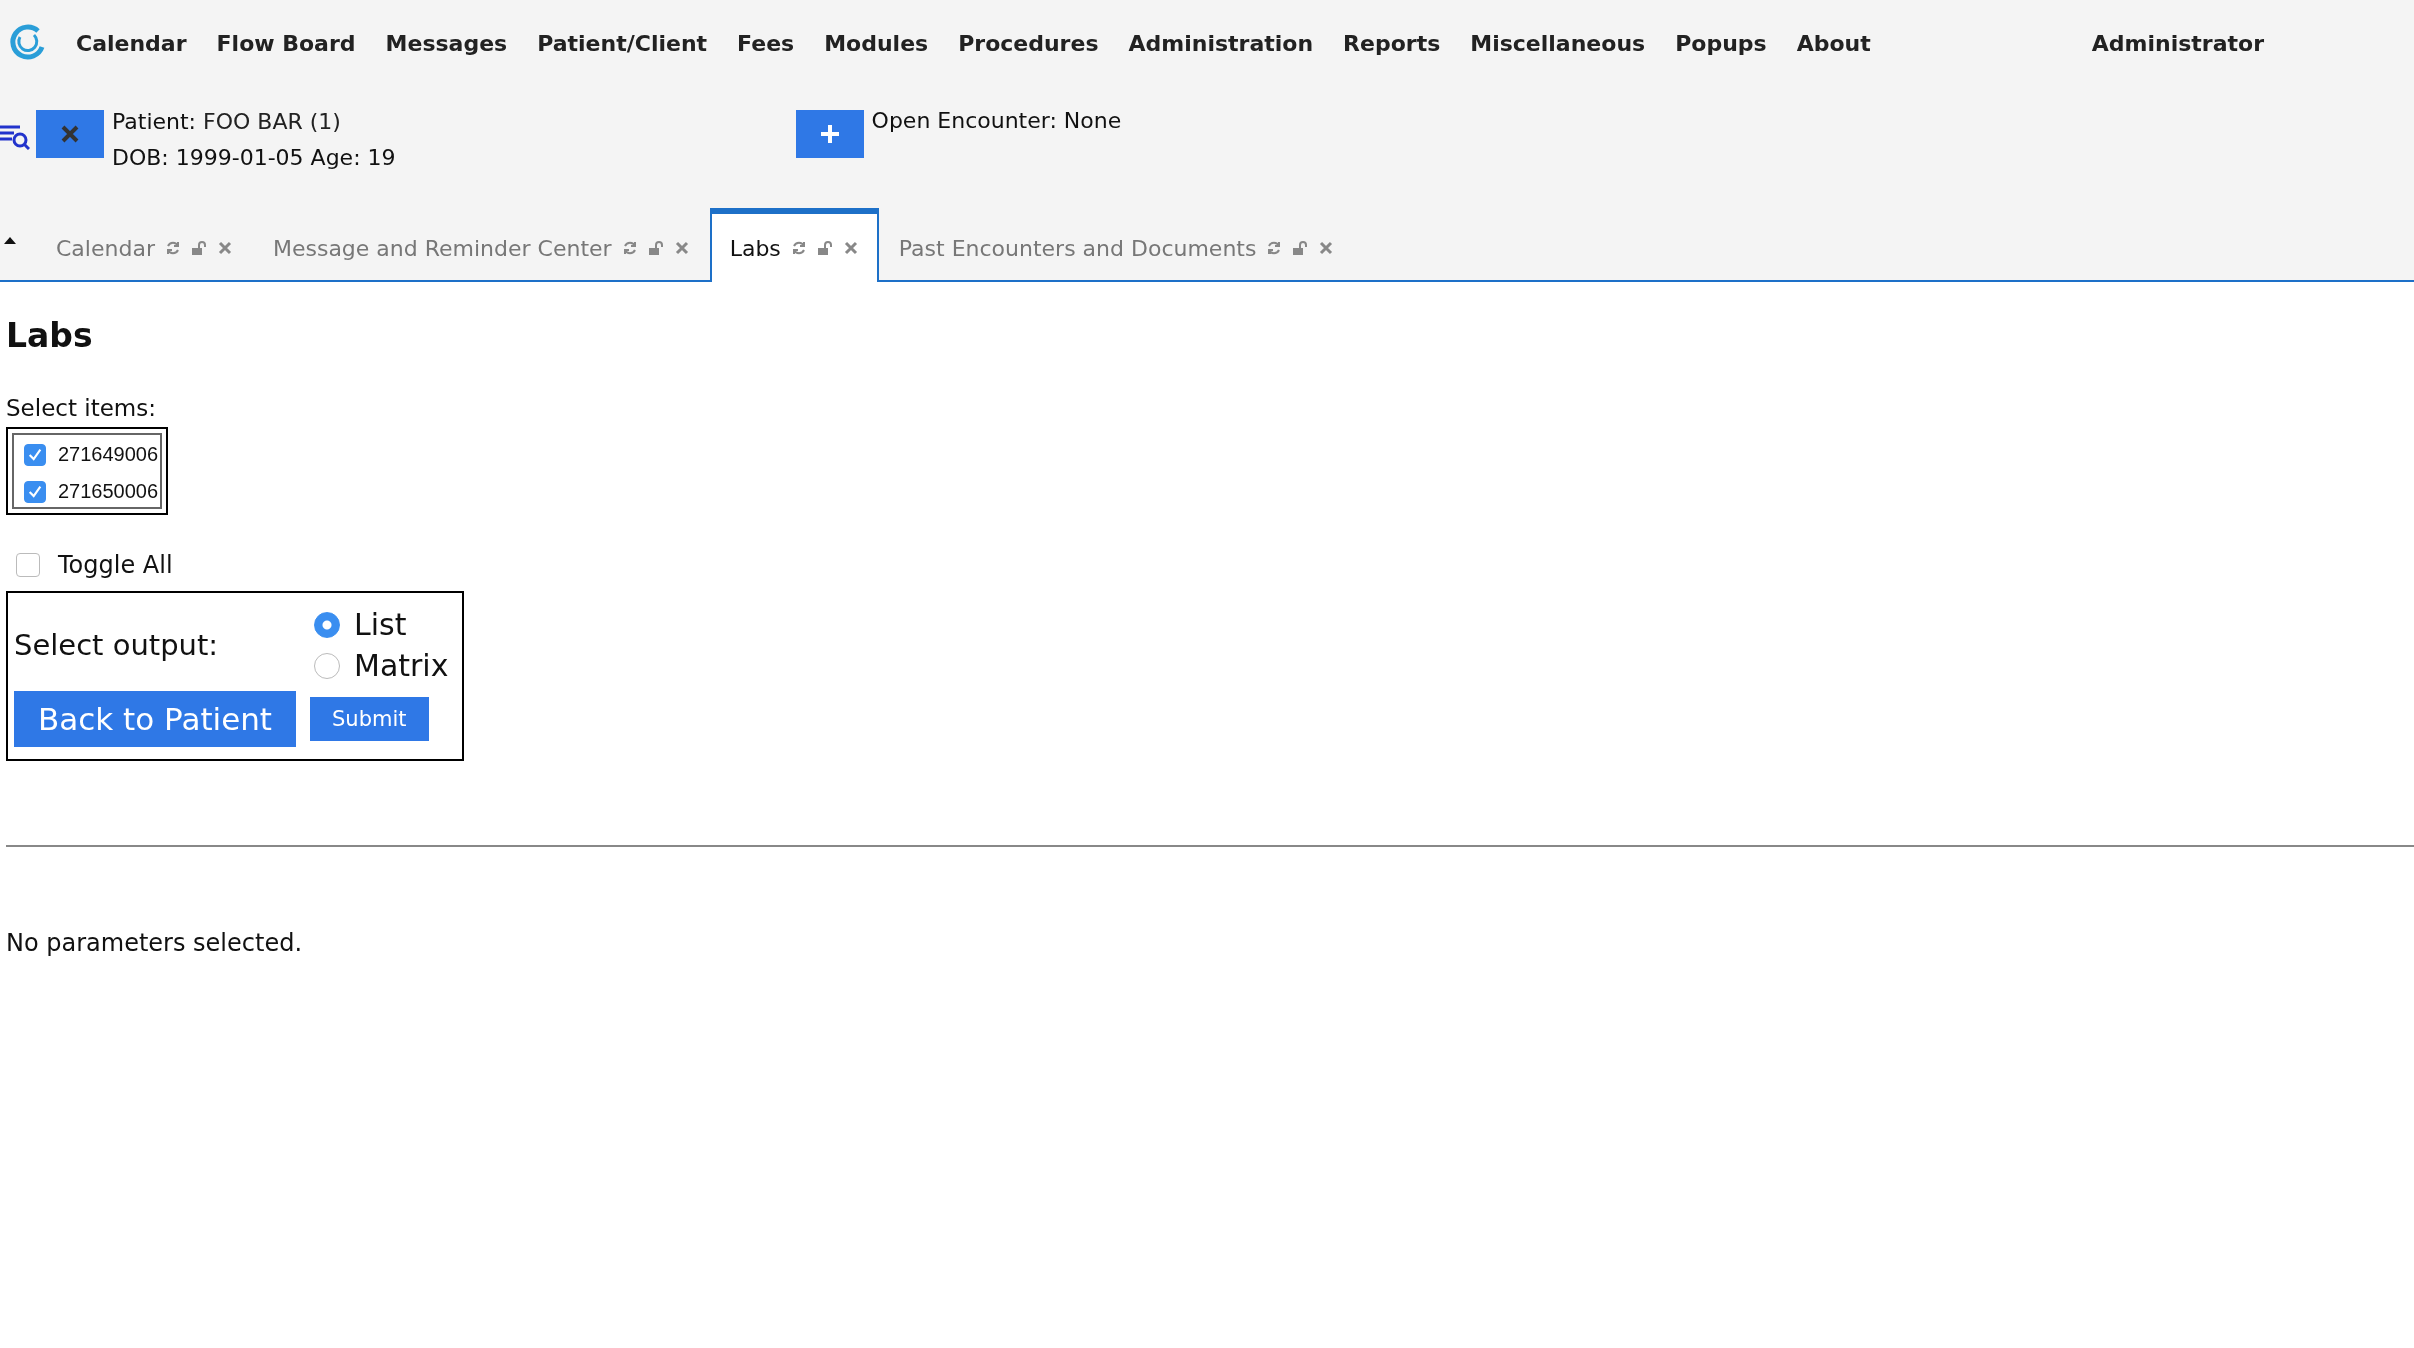 The height and width of the screenshot is (1348, 2414). I want to click on nav-menu-item: About, so click(1833, 43).